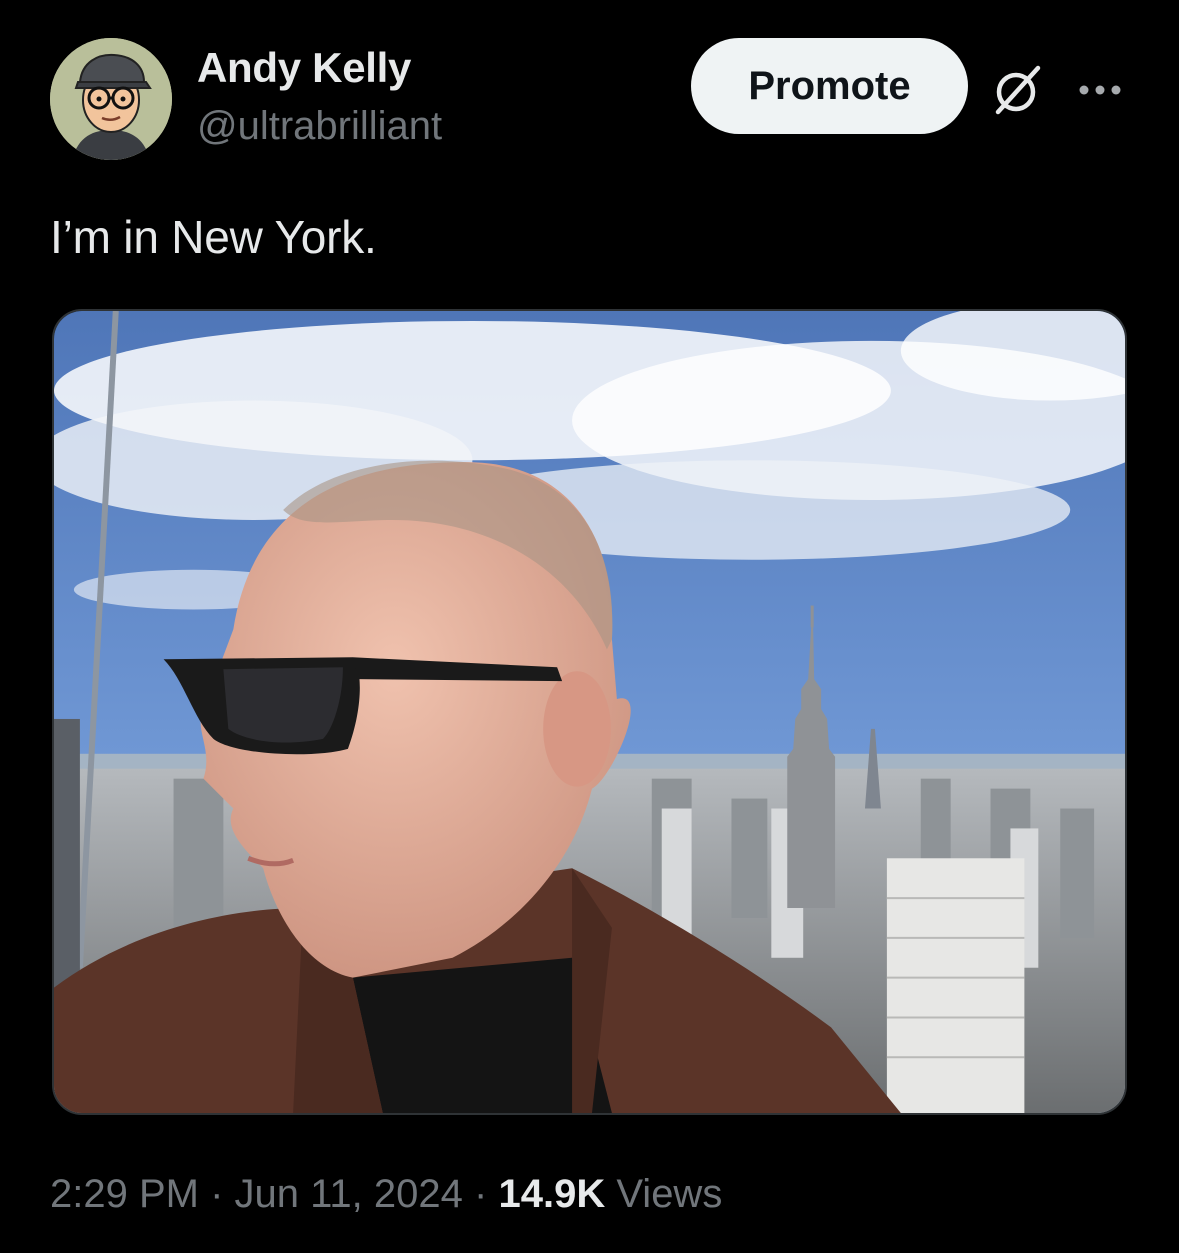  I want to click on cartoon-avatar-icon, so click(111, 99).